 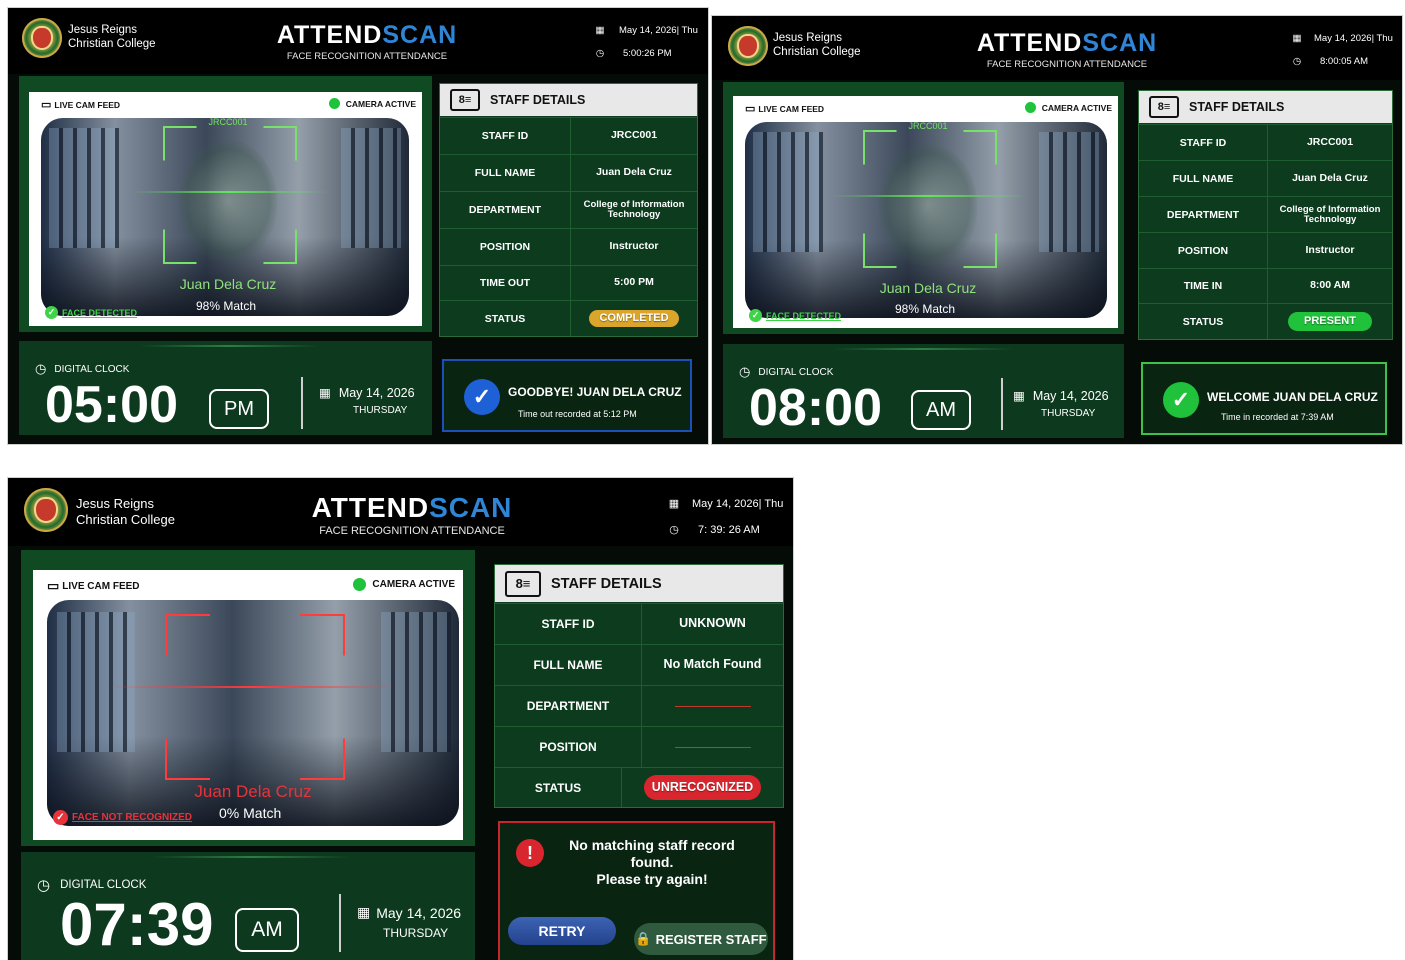 I want to click on app-subtitle: FACE RECOGNITION ATTENDANCE, so click(x=412, y=531).